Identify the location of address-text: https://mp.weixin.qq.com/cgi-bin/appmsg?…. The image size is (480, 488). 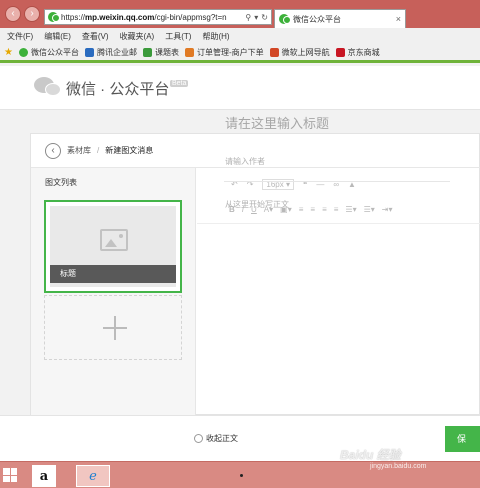
(151, 17).